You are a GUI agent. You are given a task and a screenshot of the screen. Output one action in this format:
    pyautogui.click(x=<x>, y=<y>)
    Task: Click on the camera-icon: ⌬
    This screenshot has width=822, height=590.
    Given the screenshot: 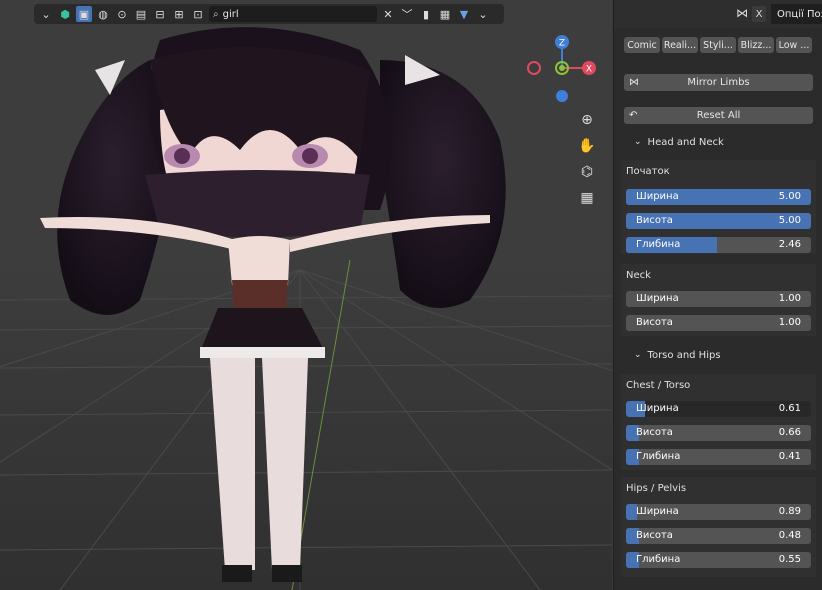 What is the action you would take?
    pyautogui.click(x=587, y=172)
    